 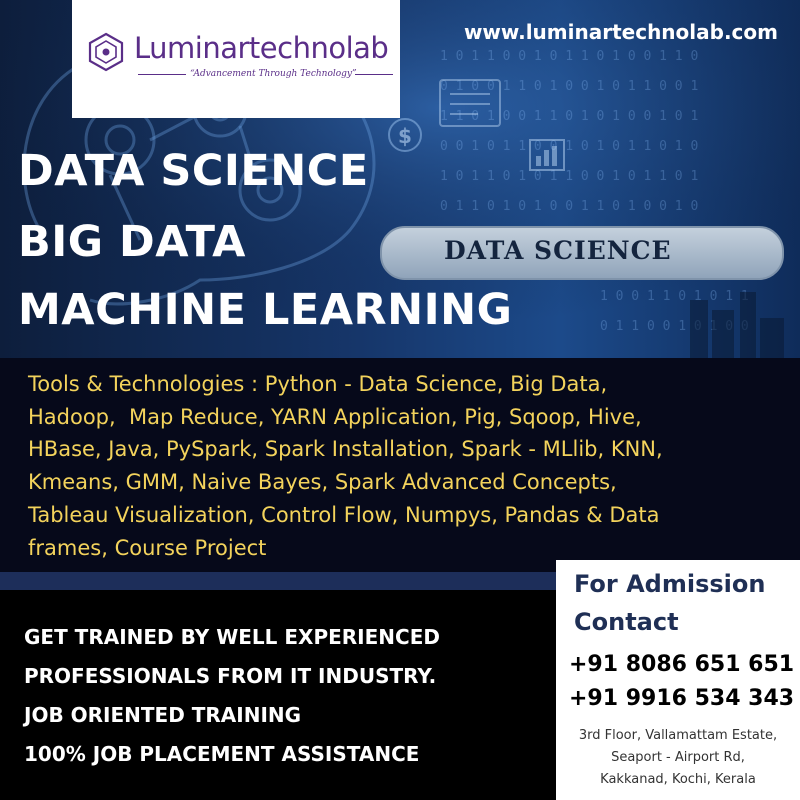 What do you see at coordinates (569, 146) in the screenshot?
I see `svg-text:0 0 1 0 1 1 0 0 1 0 1 0 1 1 0: 0 0 1 0 1 1 0 0 1 0 1 0 1 1 0 1 0` at bounding box center [569, 146].